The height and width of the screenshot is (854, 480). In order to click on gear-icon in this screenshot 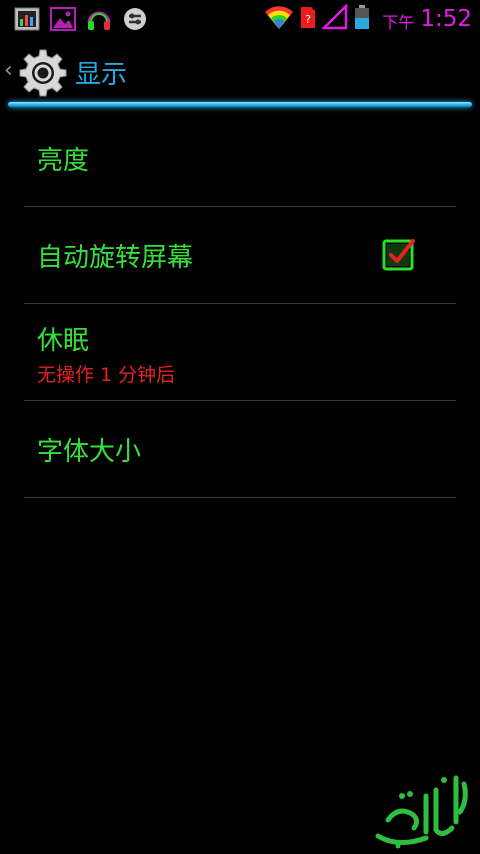, I will do `click(43, 73)`.